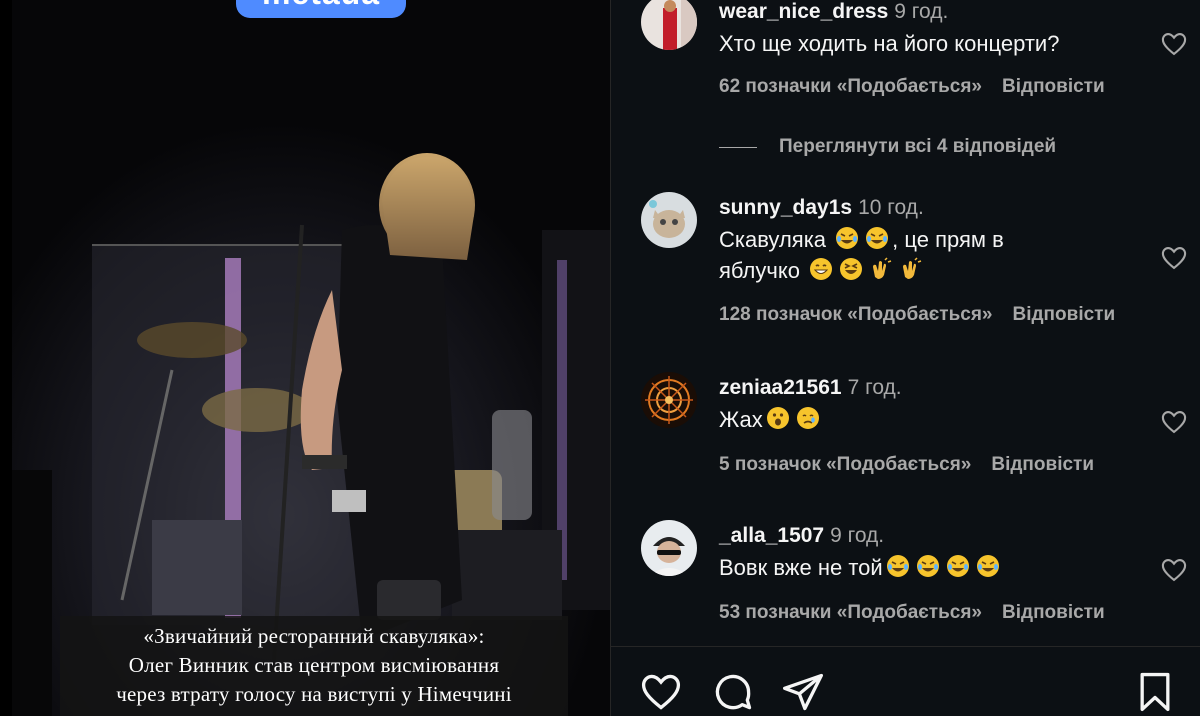  I want to click on comment-header: _alla_1507 9 год., so click(801, 536).